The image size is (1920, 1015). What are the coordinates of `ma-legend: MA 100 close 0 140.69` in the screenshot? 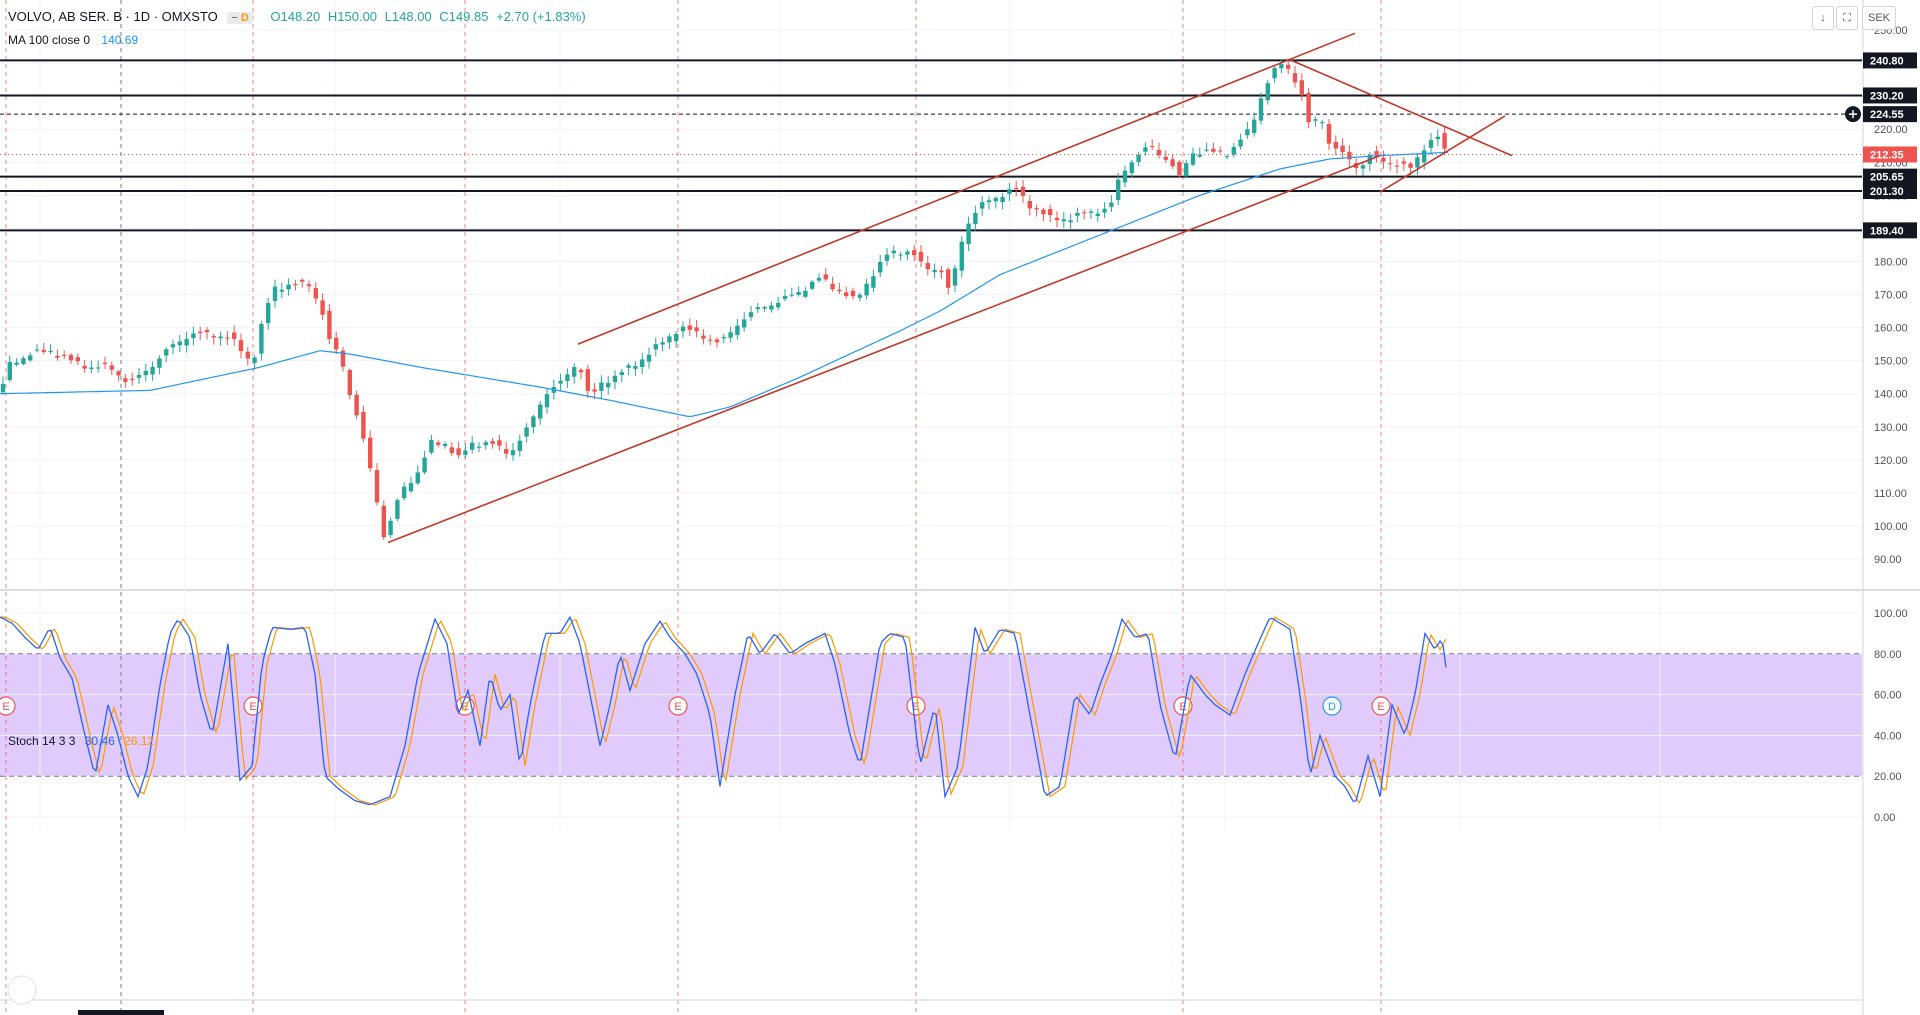 It's located at (73, 40).